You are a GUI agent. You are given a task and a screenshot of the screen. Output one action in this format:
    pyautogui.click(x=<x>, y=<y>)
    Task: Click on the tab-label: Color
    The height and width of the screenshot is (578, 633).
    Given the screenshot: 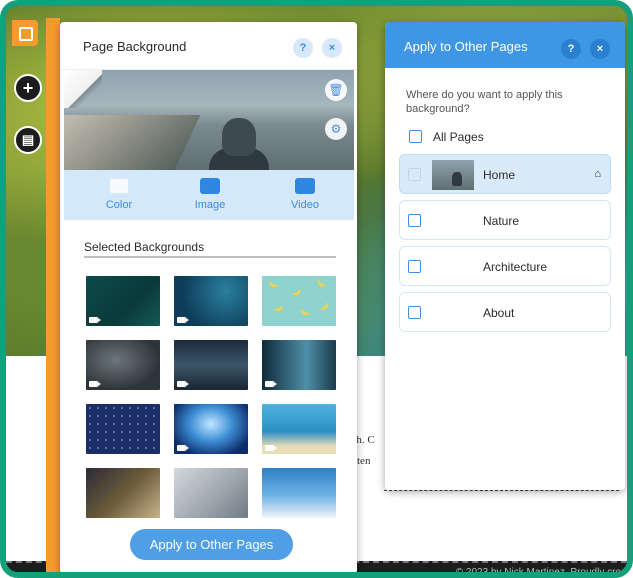 What is the action you would take?
    pyautogui.click(x=119, y=205)
    